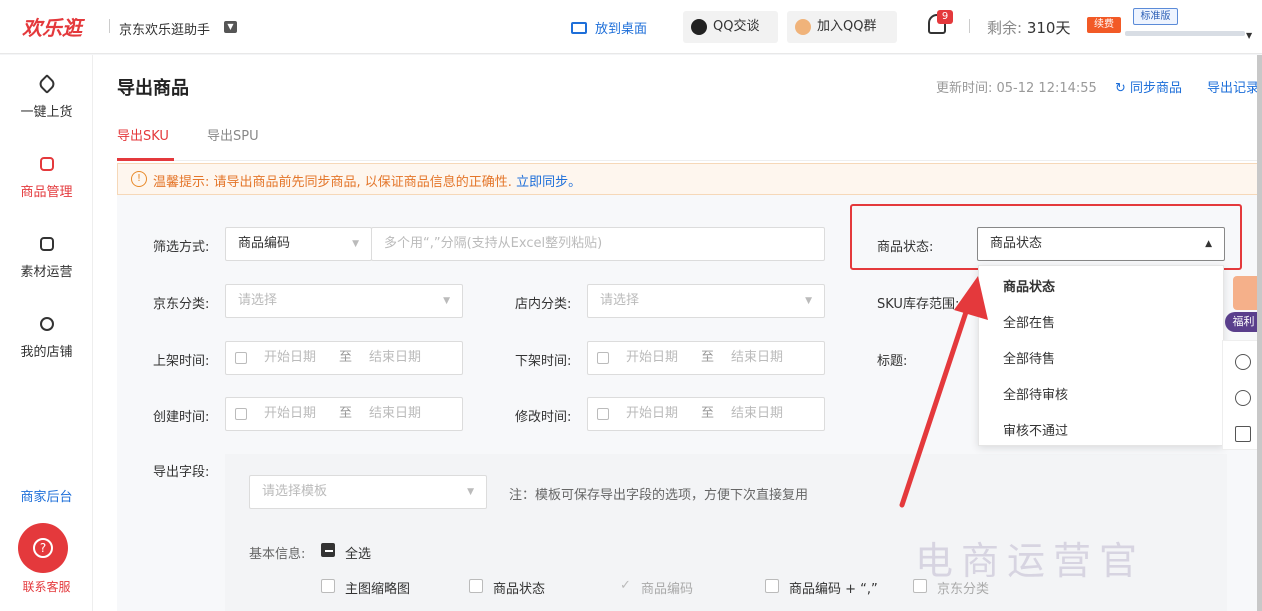 The width and height of the screenshot is (1262, 611). What do you see at coordinates (328, 586) in the screenshot?
I see `field-checkbox-thumbnail` at bounding box center [328, 586].